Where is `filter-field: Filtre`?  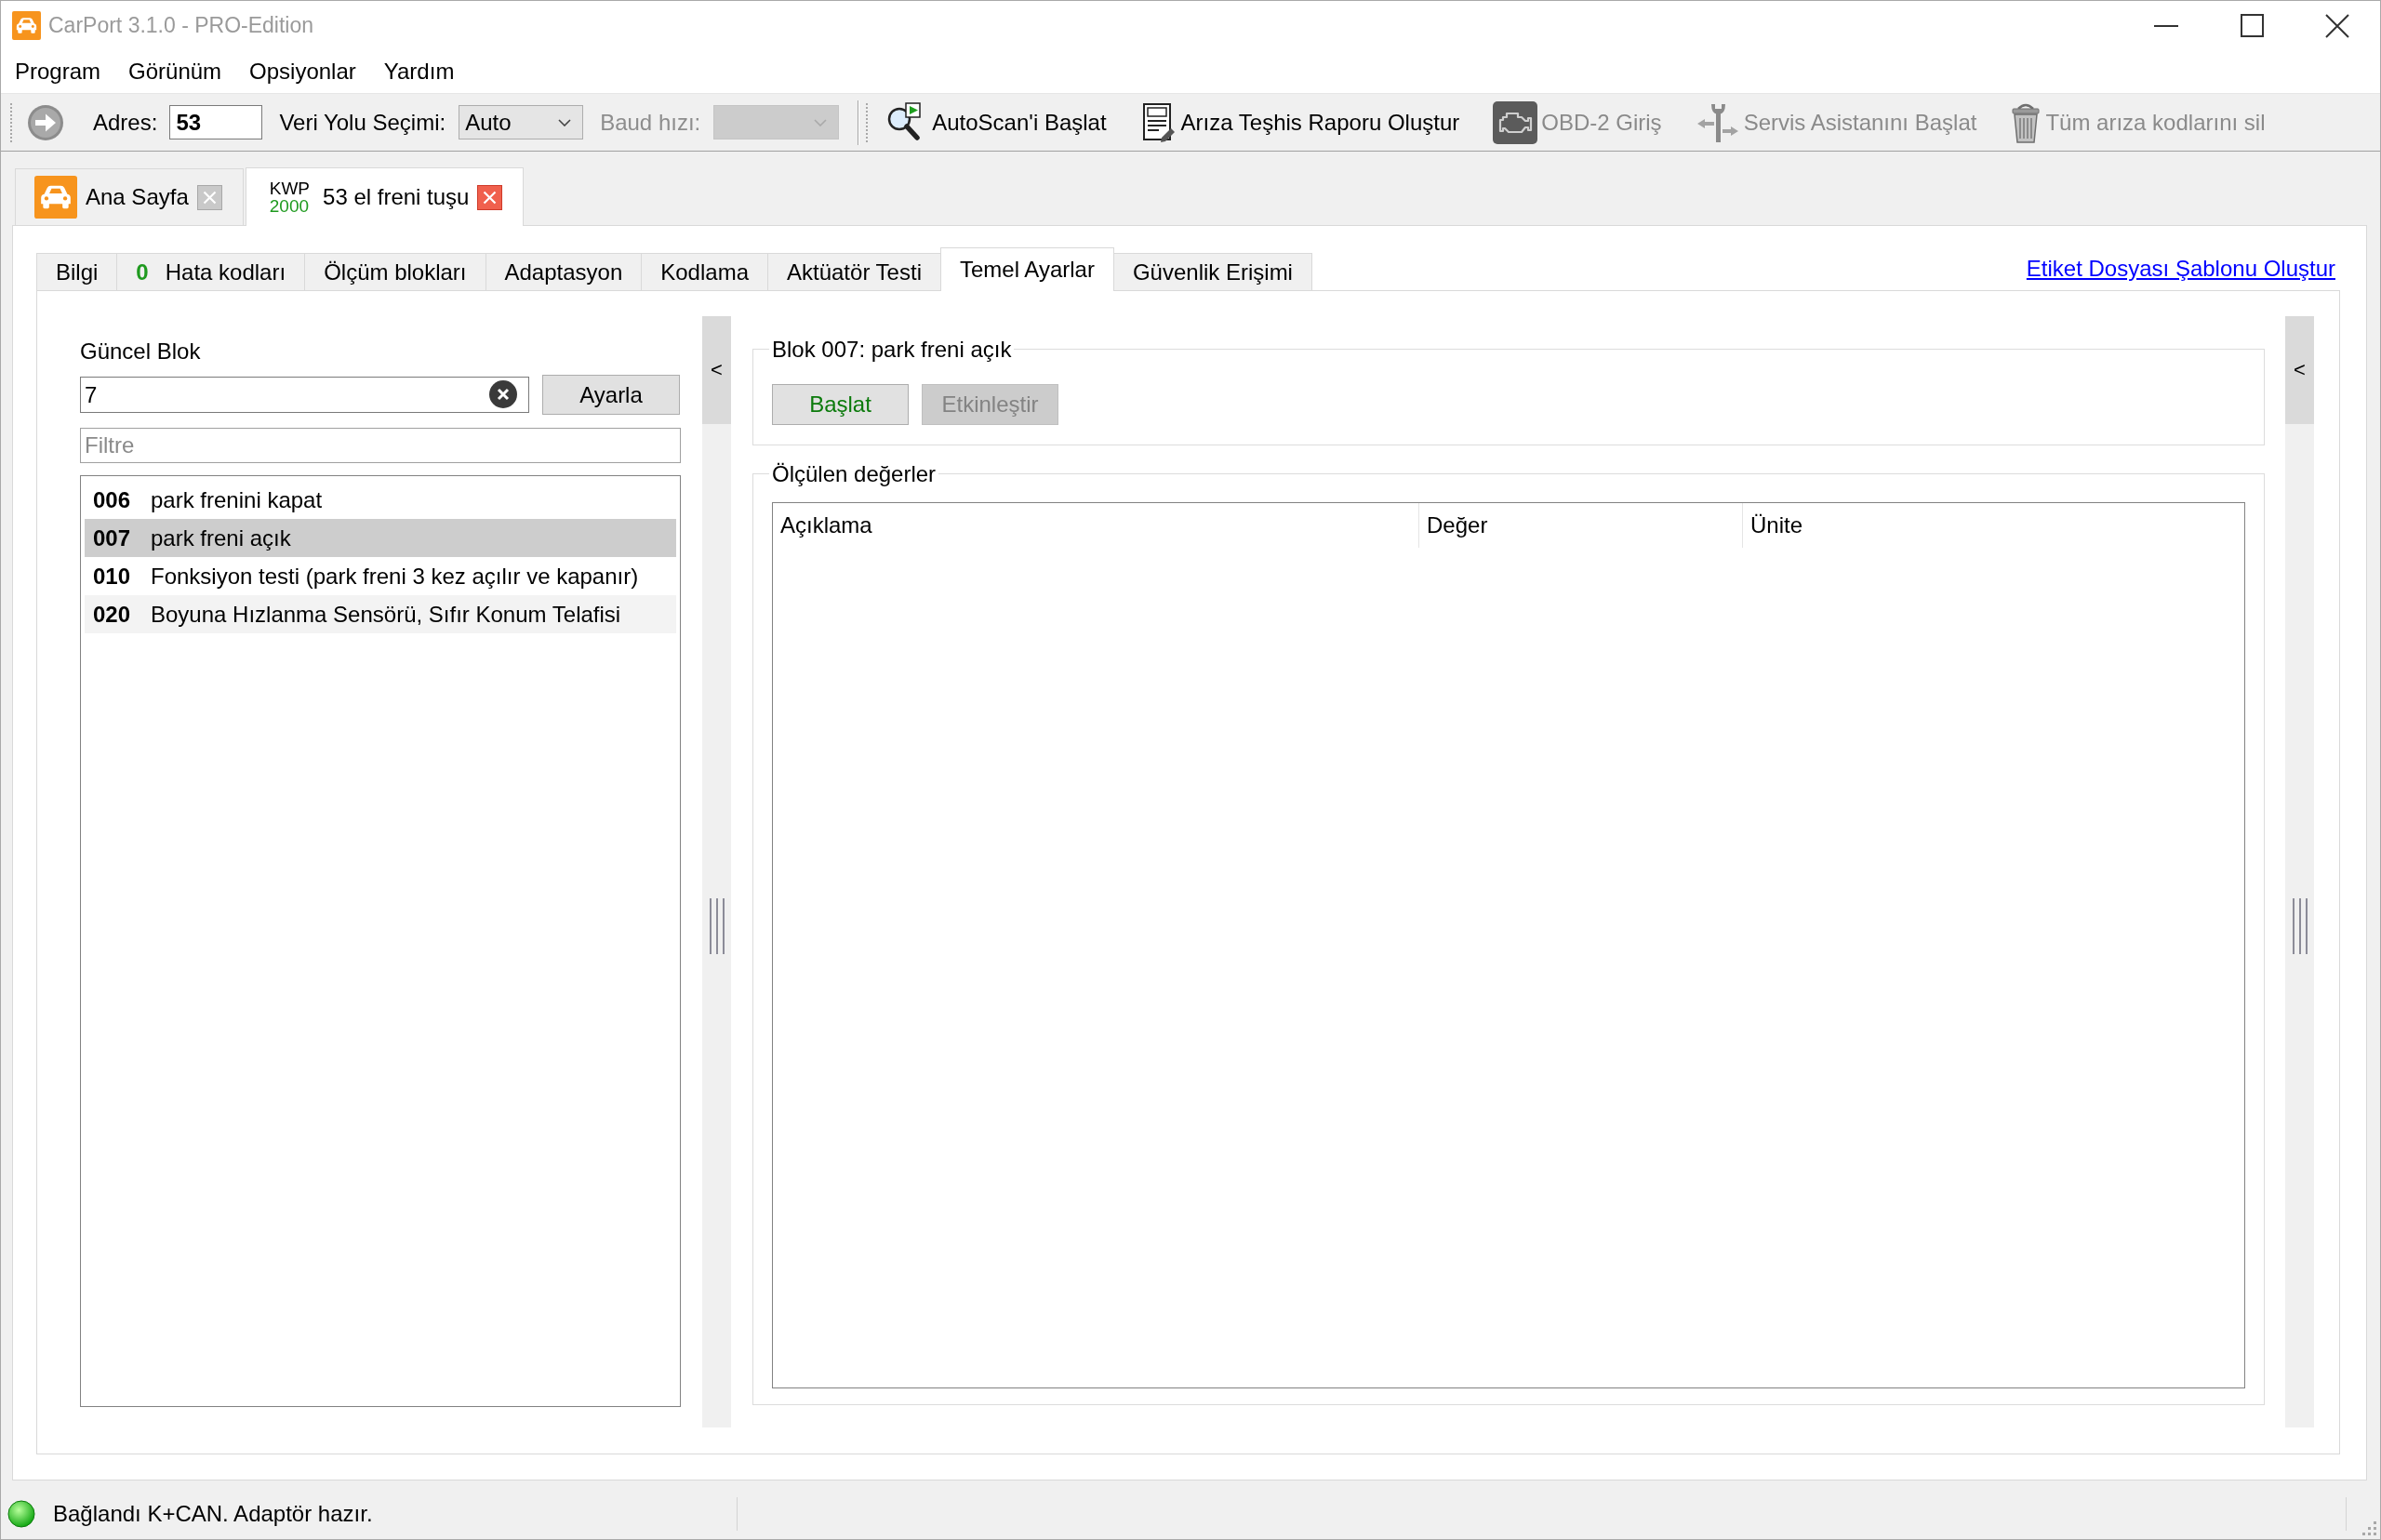
filter-field: Filtre is located at coordinates (381, 445).